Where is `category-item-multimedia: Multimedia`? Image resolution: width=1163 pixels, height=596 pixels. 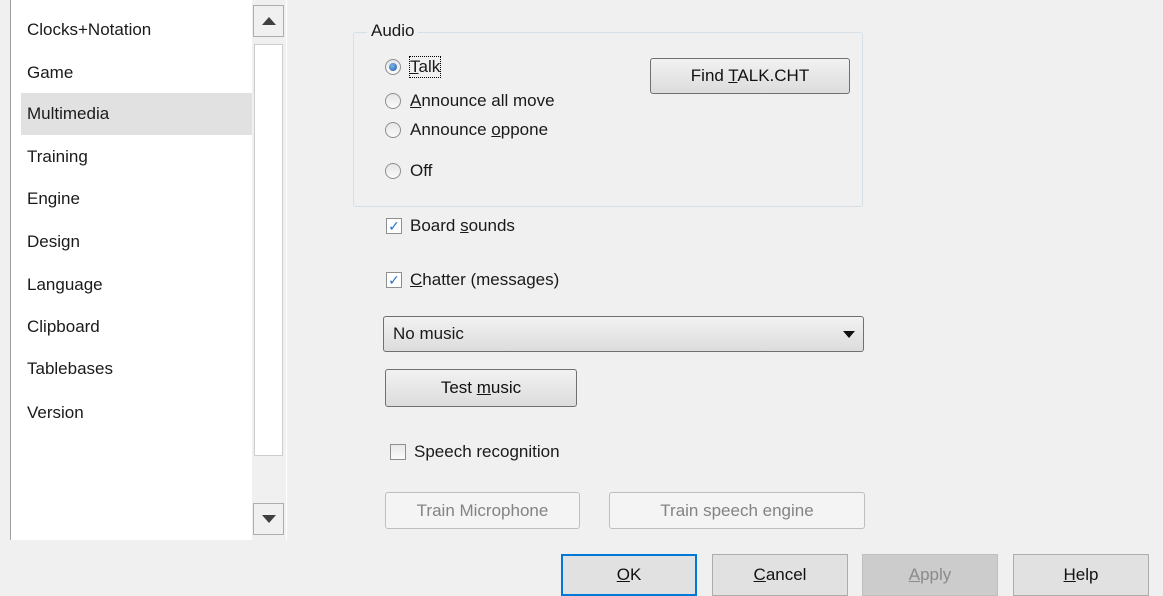
category-item-multimedia: Multimedia is located at coordinates (138, 114).